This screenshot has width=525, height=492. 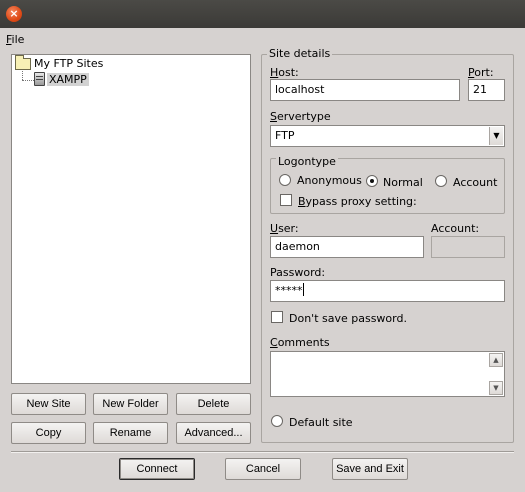 What do you see at coordinates (403, 182) in the screenshot?
I see `normal-label: Normal` at bounding box center [403, 182].